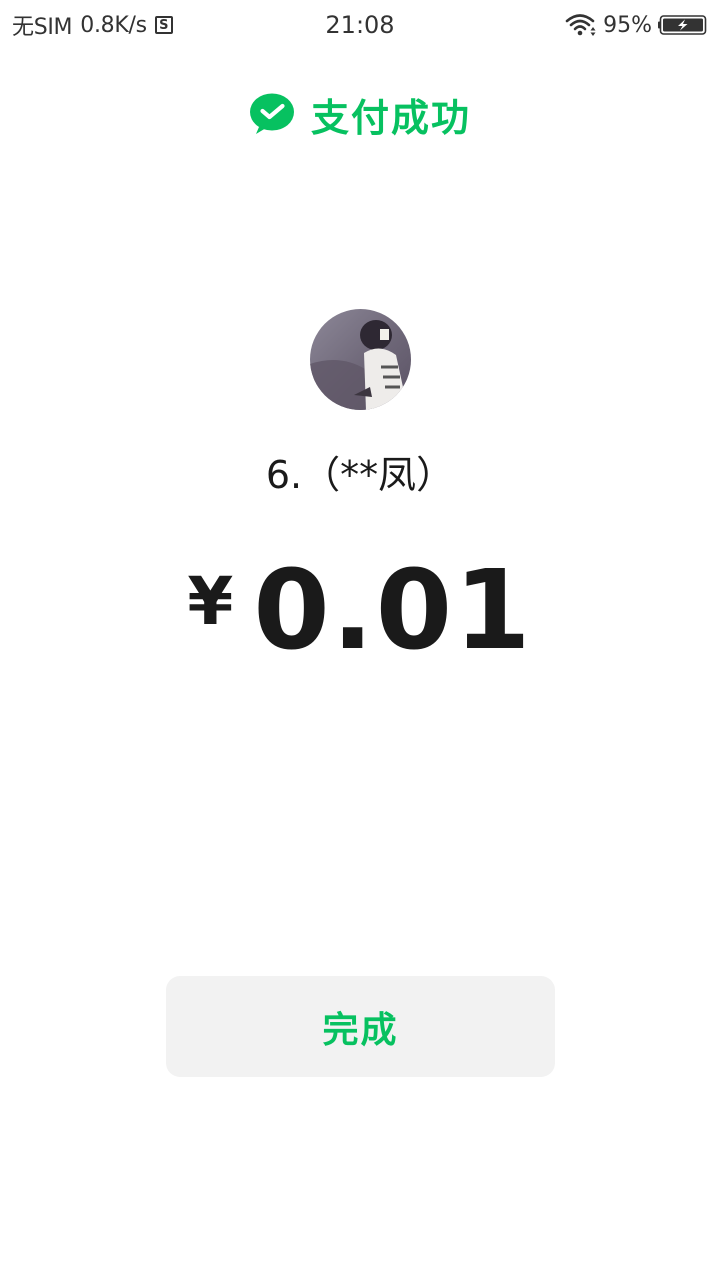 The width and height of the screenshot is (720, 1280). I want to click on avatar-photo, so click(360, 359).